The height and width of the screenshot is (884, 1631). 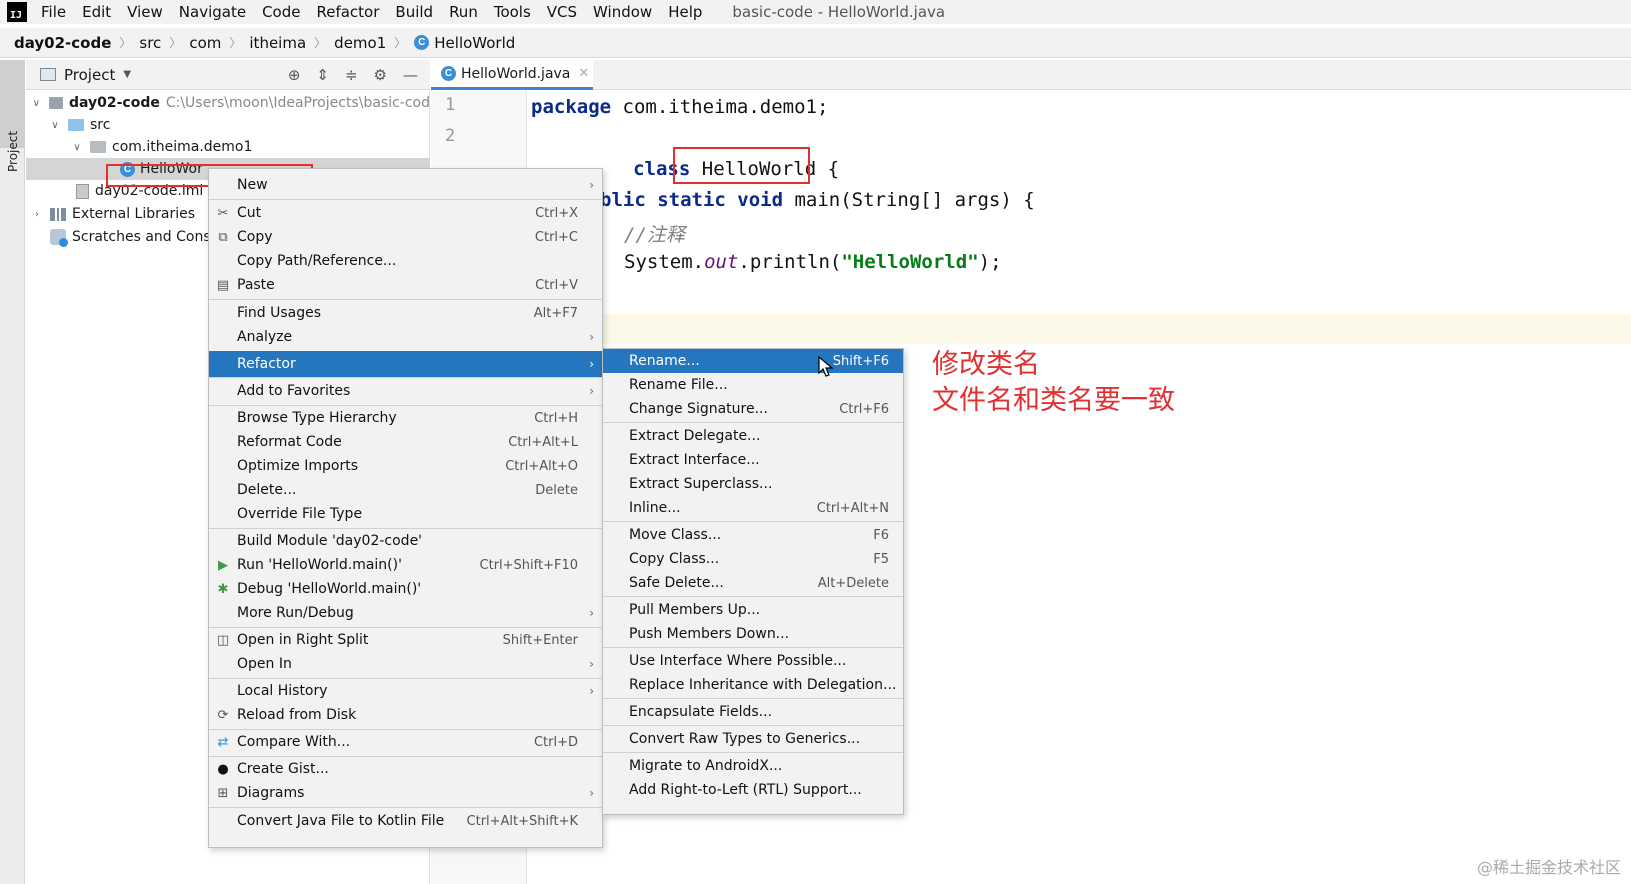 What do you see at coordinates (89, 75) in the screenshot?
I see `project-panel-title: Project` at bounding box center [89, 75].